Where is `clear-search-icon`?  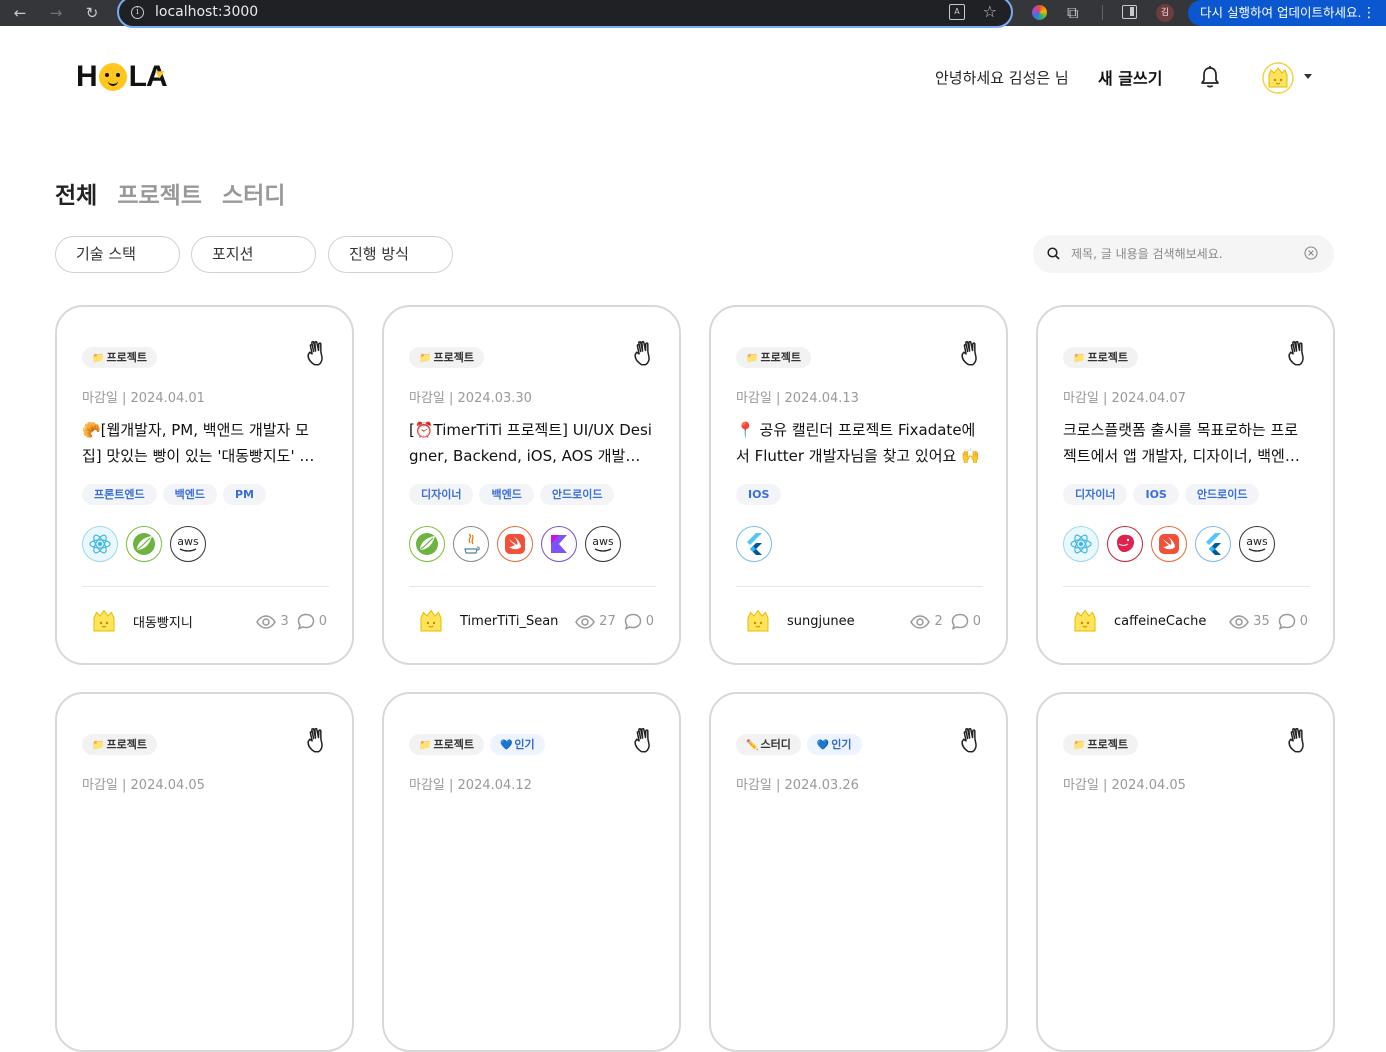
clear-search-icon is located at coordinates (1311, 253).